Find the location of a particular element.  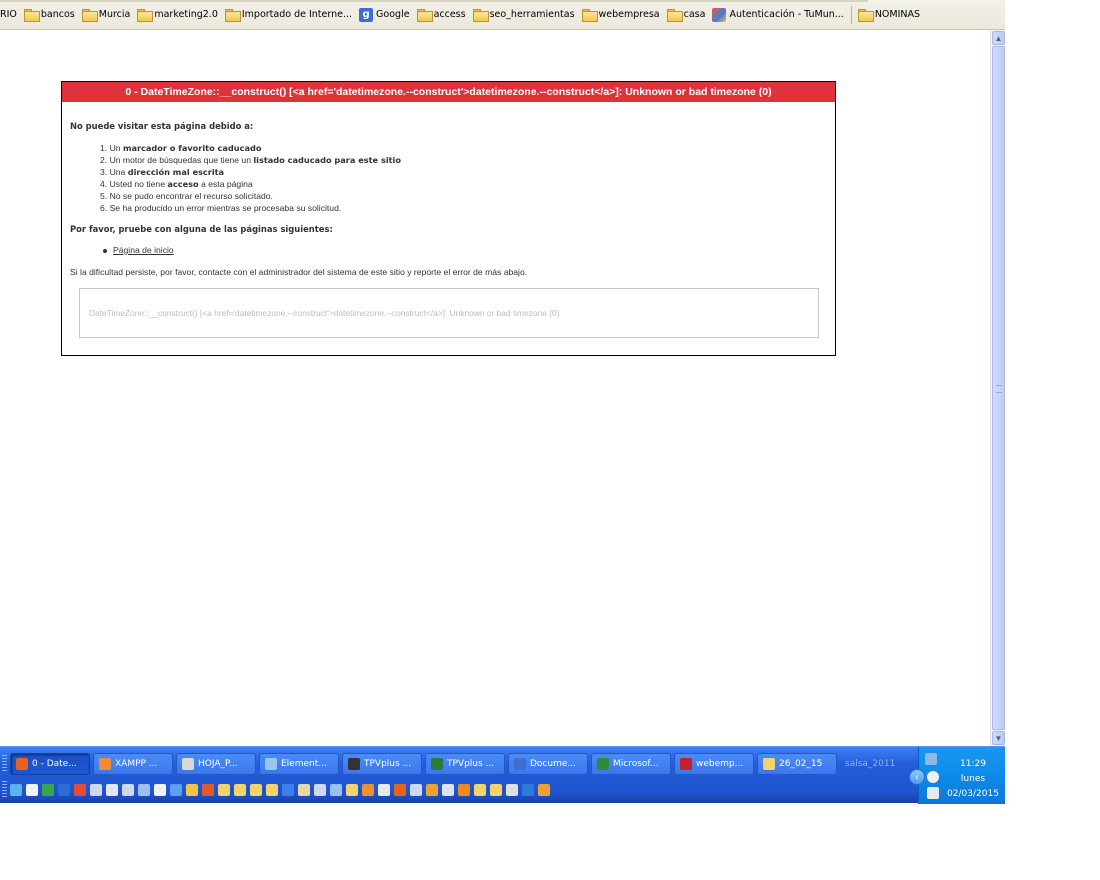

bullet-icon is located at coordinates (105, 250).